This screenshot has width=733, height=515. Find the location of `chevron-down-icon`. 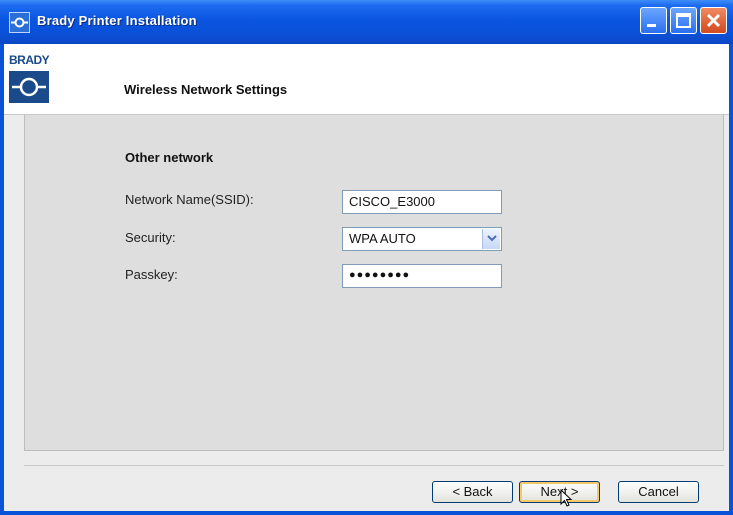

chevron-down-icon is located at coordinates (491, 239).